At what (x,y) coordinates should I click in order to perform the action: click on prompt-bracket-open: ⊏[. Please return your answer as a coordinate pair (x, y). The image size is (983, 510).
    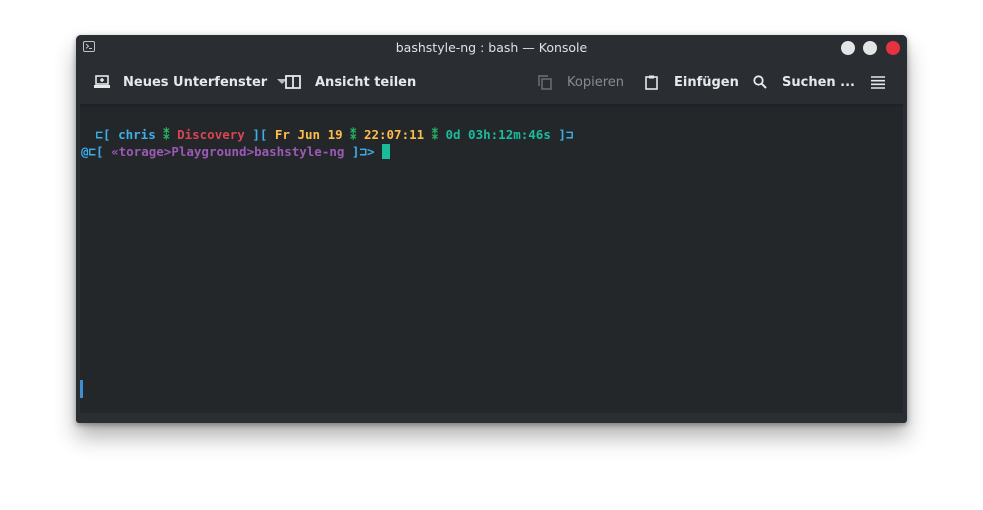
    Looking at the image, I should click on (103, 134).